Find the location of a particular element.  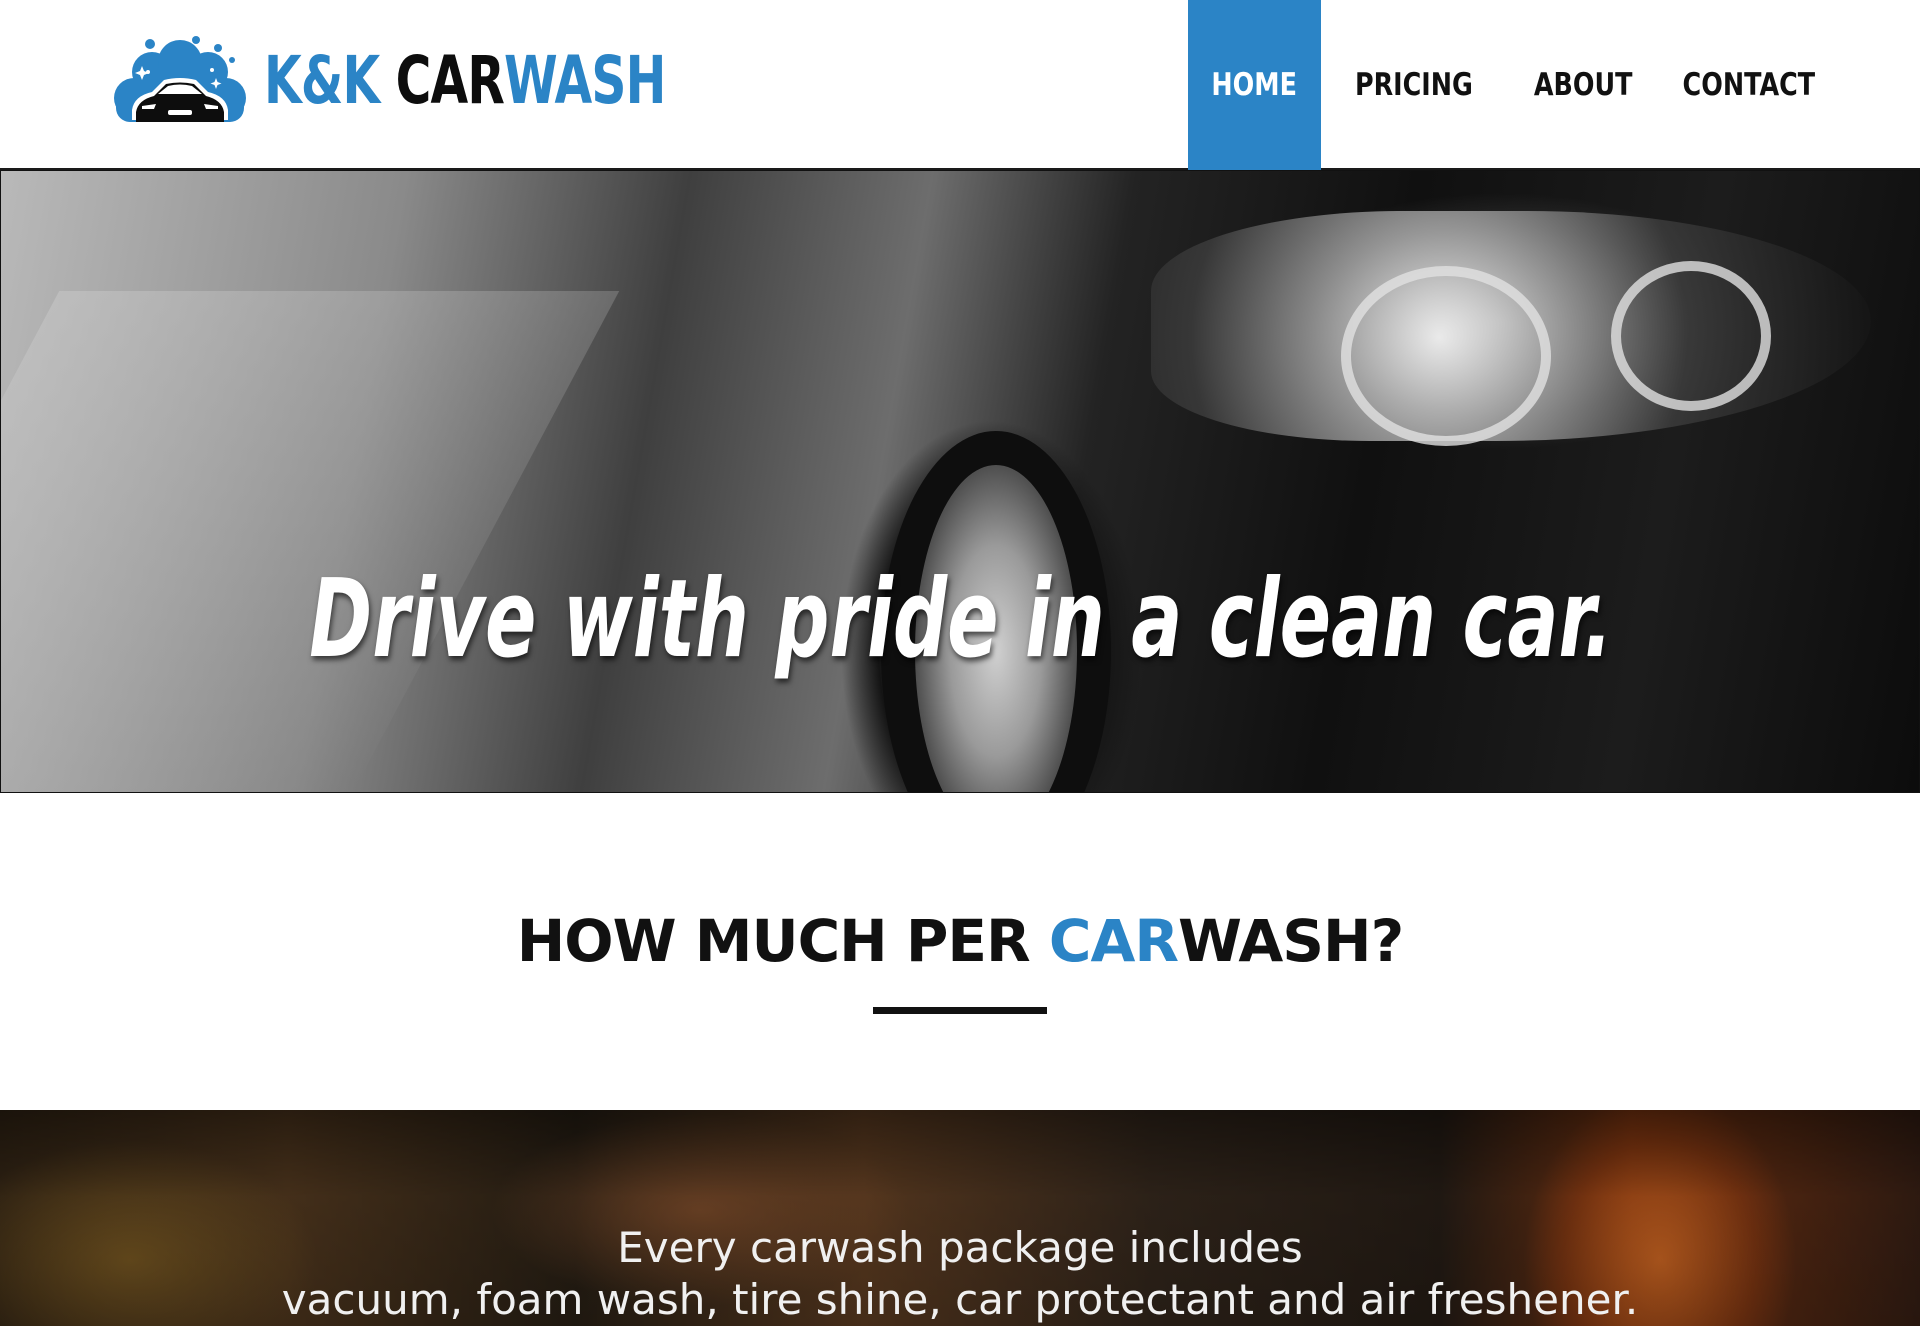

pricing-title-part3: WASH? is located at coordinates (1291, 941).